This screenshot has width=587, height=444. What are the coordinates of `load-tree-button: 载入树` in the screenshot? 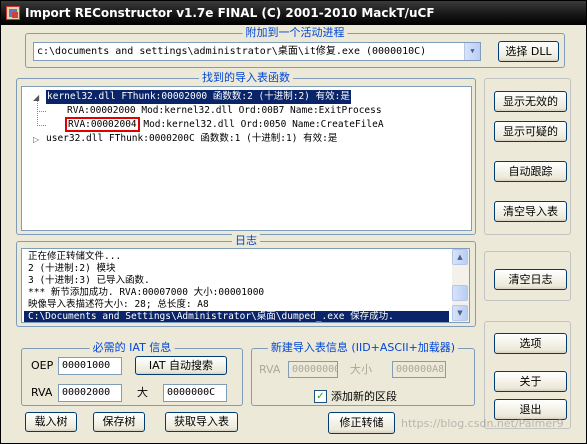 It's located at (51, 422).